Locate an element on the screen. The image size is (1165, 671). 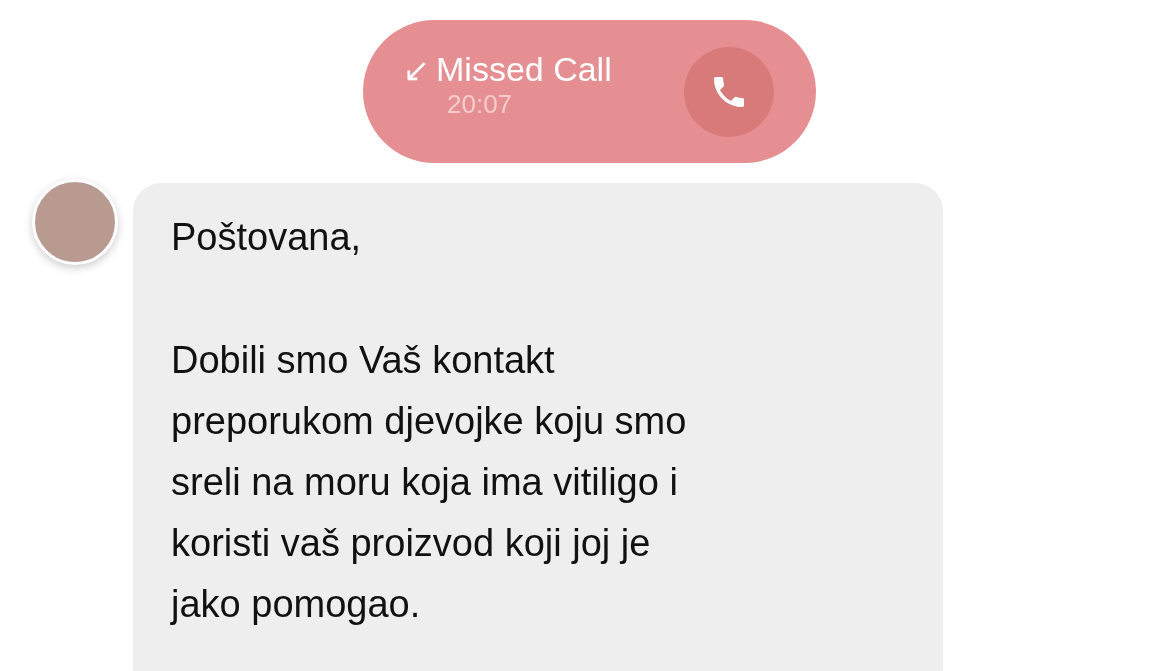
message-text: Poštovana, is located at coordinates (267, 237).